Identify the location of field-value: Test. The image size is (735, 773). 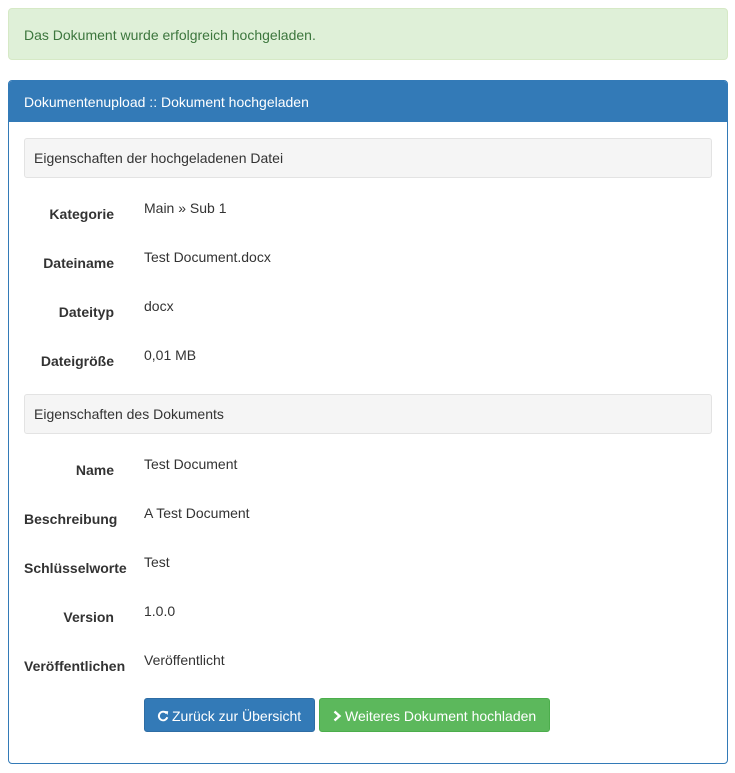
(157, 562).